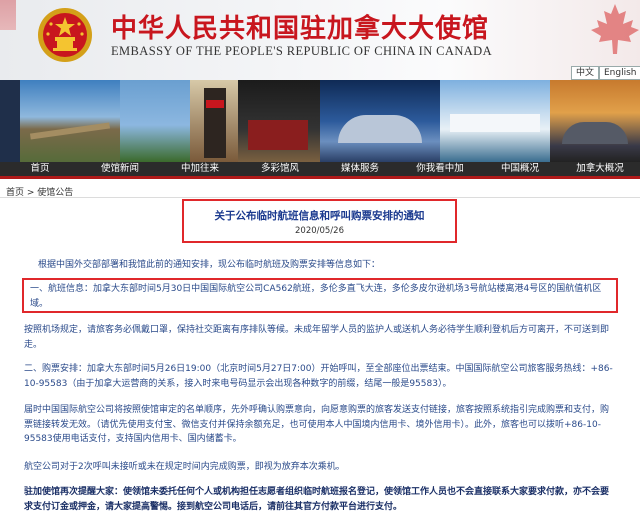 The height and width of the screenshot is (521, 640). I want to click on nav-item-media: 媒体服务, so click(360, 169).